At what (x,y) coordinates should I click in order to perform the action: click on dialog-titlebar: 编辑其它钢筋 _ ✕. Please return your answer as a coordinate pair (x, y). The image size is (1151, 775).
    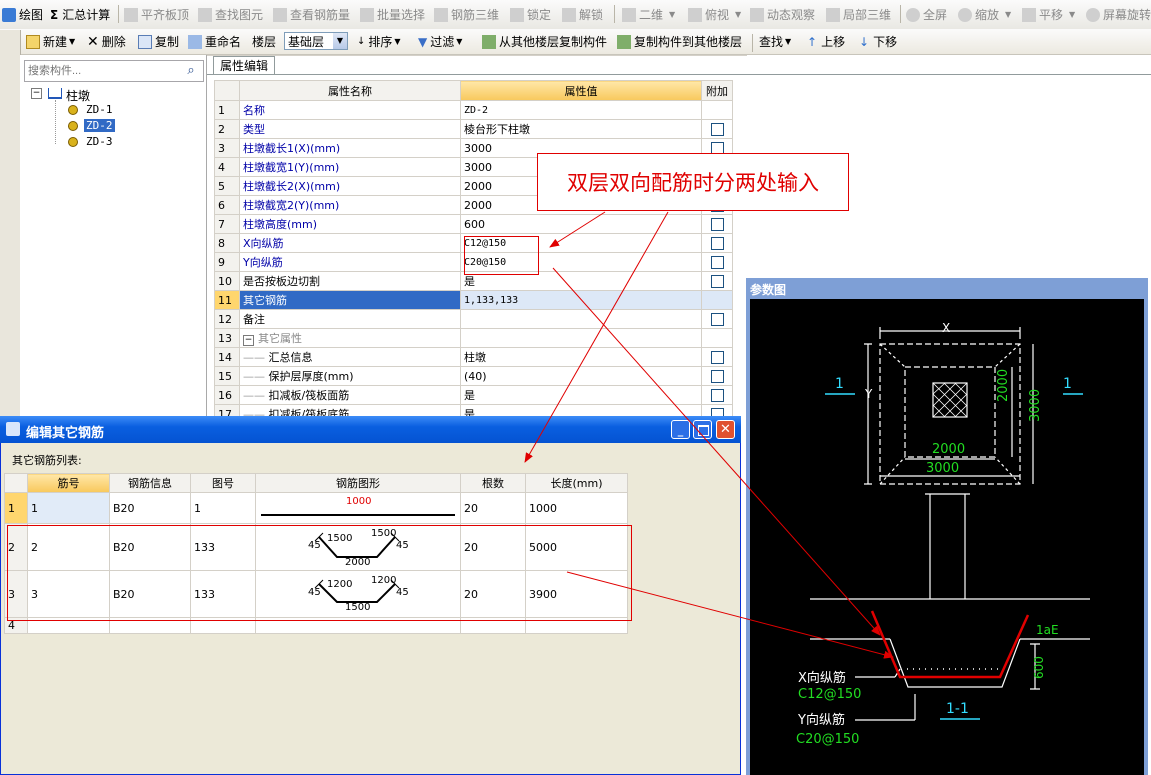
    Looking at the image, I should click on (370, 429).